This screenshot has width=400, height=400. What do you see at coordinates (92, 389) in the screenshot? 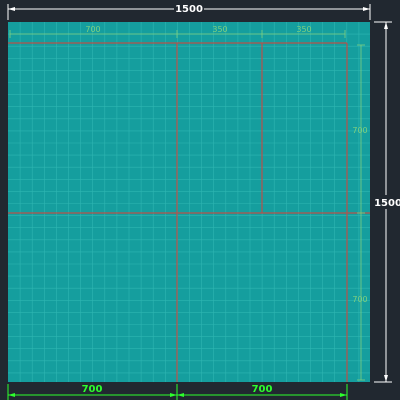
I see `bottom-left-span-label: 700` at bounding box center [92, 389].